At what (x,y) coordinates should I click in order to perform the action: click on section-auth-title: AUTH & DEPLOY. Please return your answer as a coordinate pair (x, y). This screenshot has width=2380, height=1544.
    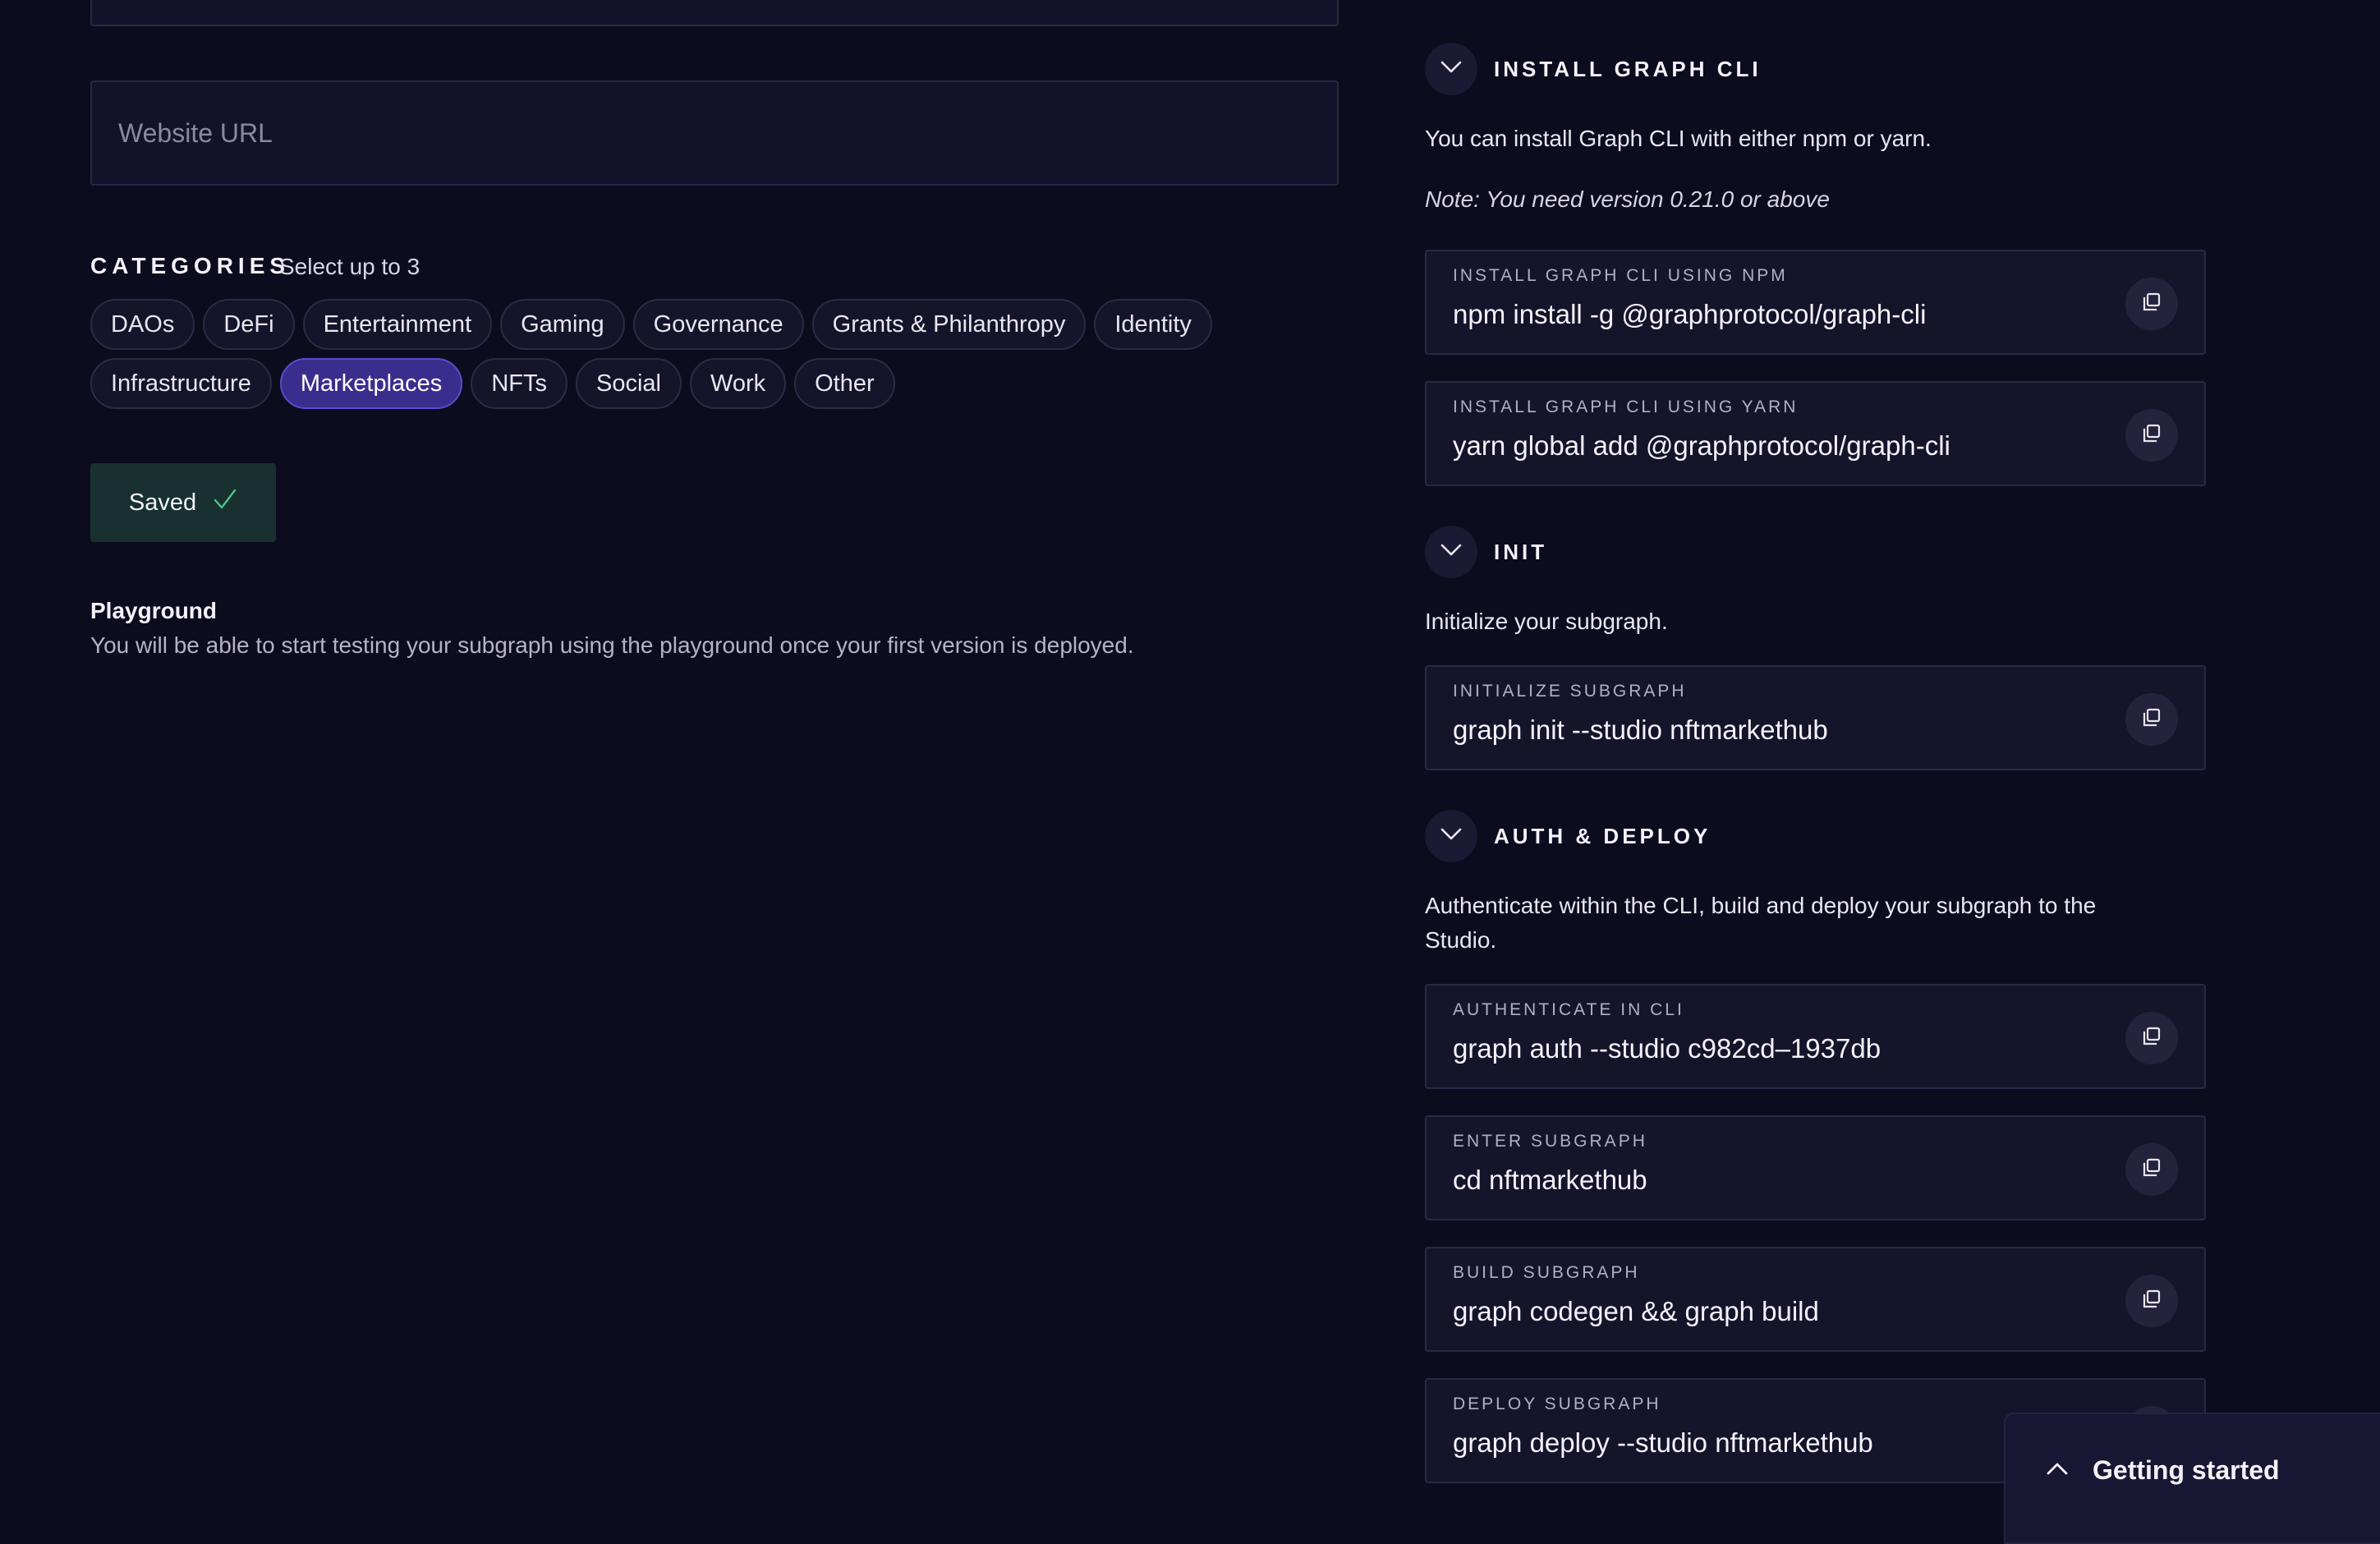
    Looking at the image, I should click on (1602, 836).